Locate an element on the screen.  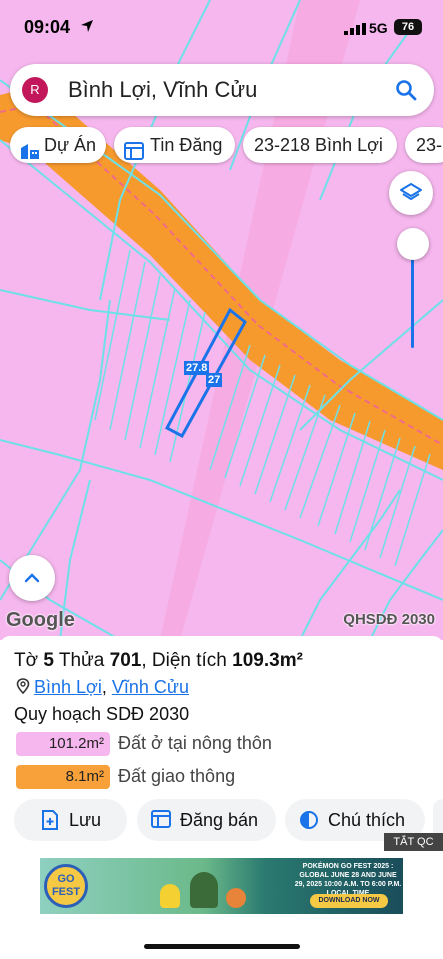
parcel-number: 701 is located at coordinates (125, 660).